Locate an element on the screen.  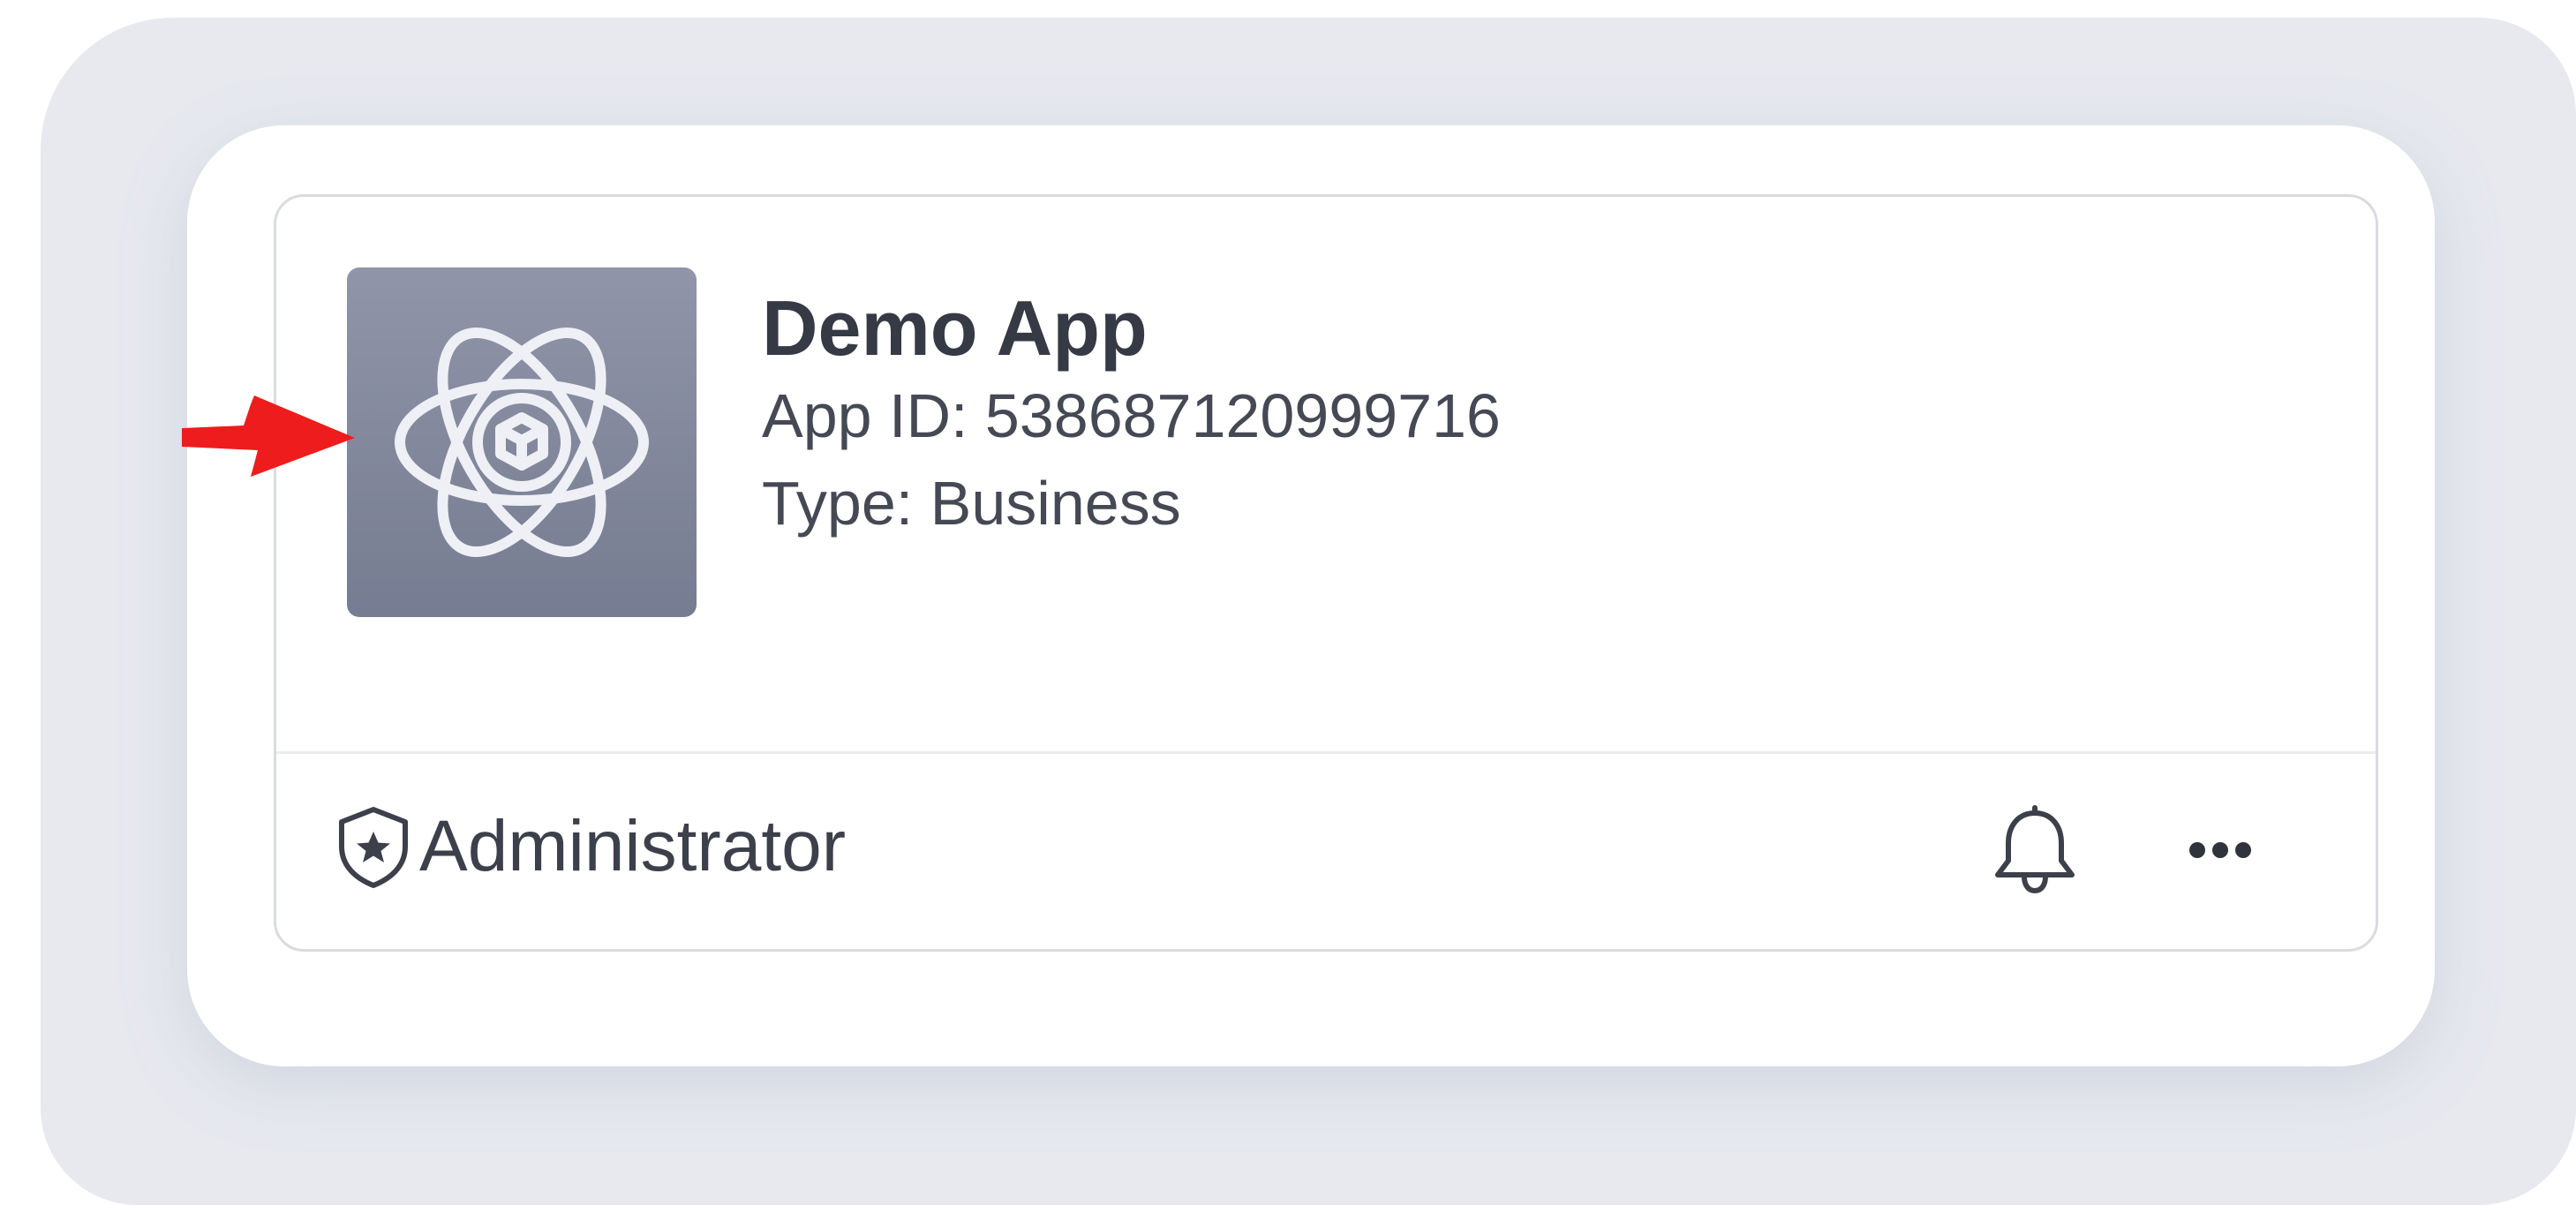
app-type: Type: Business is located at coordinates (972, 503).